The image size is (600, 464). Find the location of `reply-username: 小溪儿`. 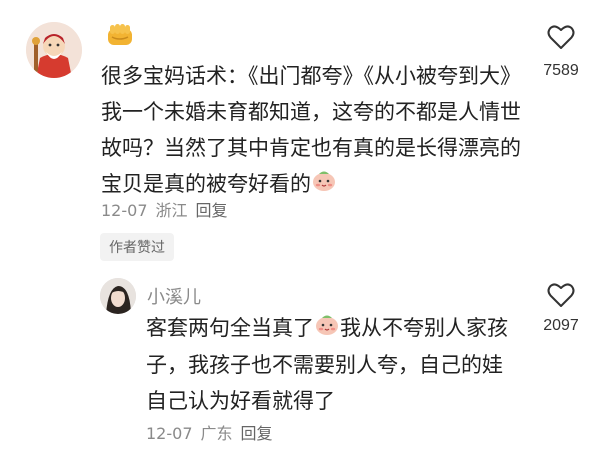

reply-username: 小溪儿 is located at coordinates (174, 296).